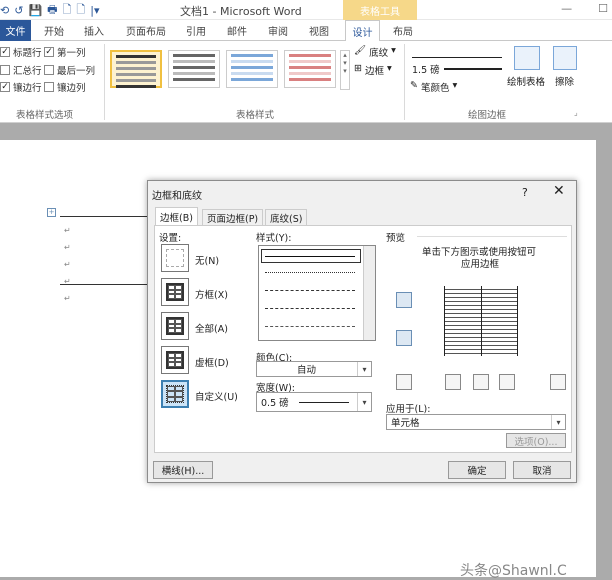 The image size is (612, 580). Describe the element at coordinates (211, 295) in the screenshot. I see `setting-box-label: 方框(X)` at that location.